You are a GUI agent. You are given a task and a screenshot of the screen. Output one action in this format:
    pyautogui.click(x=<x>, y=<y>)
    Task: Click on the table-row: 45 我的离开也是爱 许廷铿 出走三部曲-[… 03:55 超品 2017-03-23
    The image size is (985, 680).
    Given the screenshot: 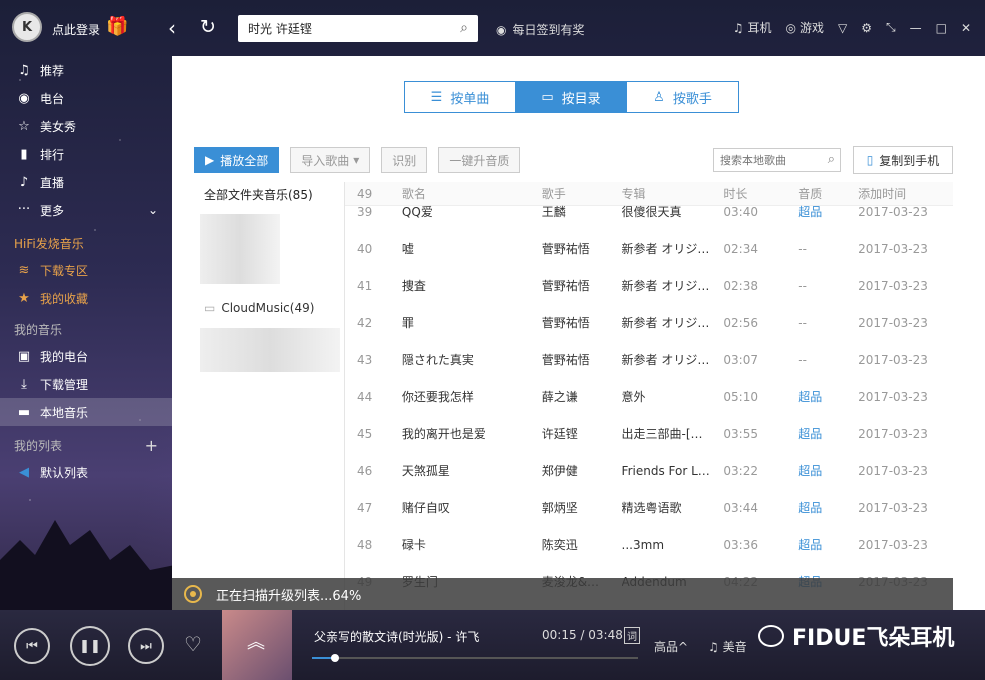 What is the action you would take?
    pyautogui.click(x=649, y=433)
    